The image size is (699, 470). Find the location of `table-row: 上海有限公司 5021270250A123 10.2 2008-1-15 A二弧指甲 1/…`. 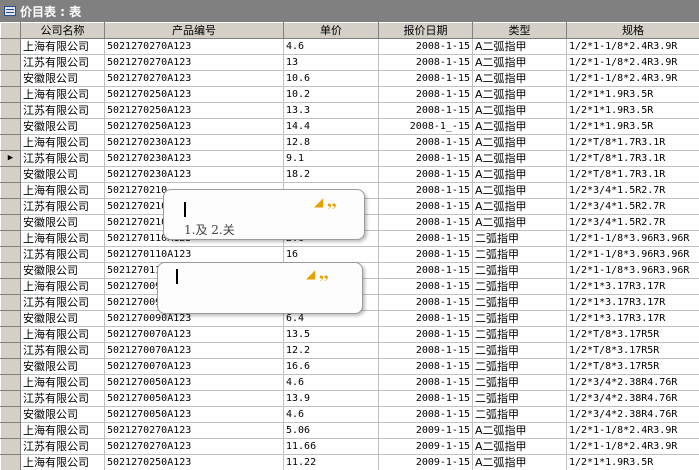

table-row: 上海有限公司 5021270250A123 10.2 2008-1-15 A二弧指甲 1/… is located at coordinates (349, 94).